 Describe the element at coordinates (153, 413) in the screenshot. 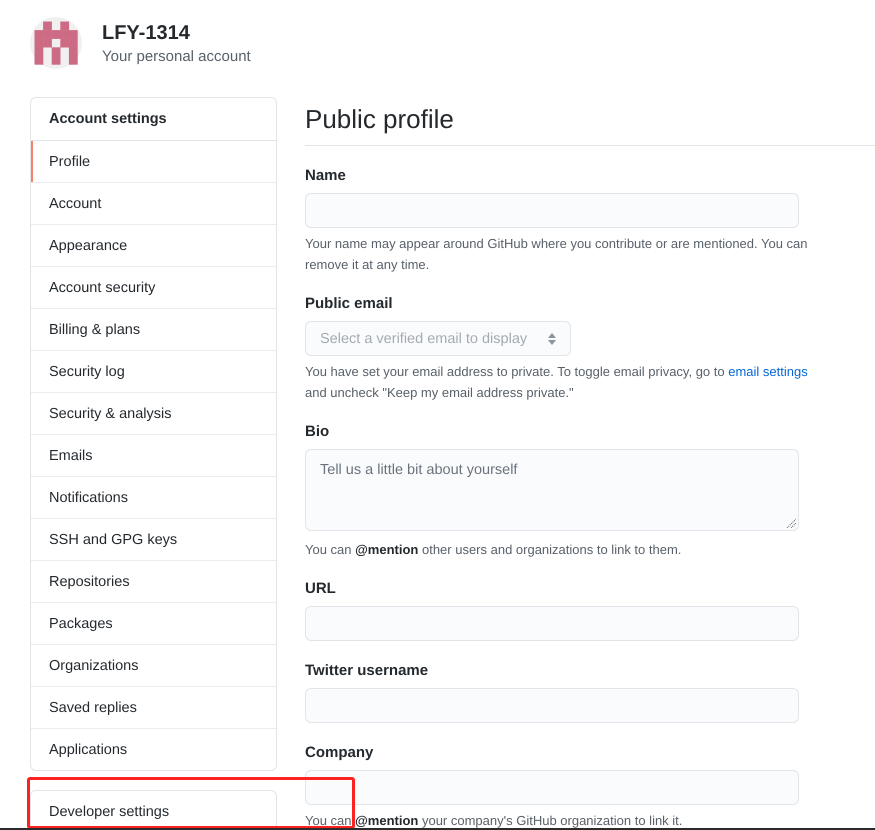

I see `menu-item: Security & analysis` at that location.